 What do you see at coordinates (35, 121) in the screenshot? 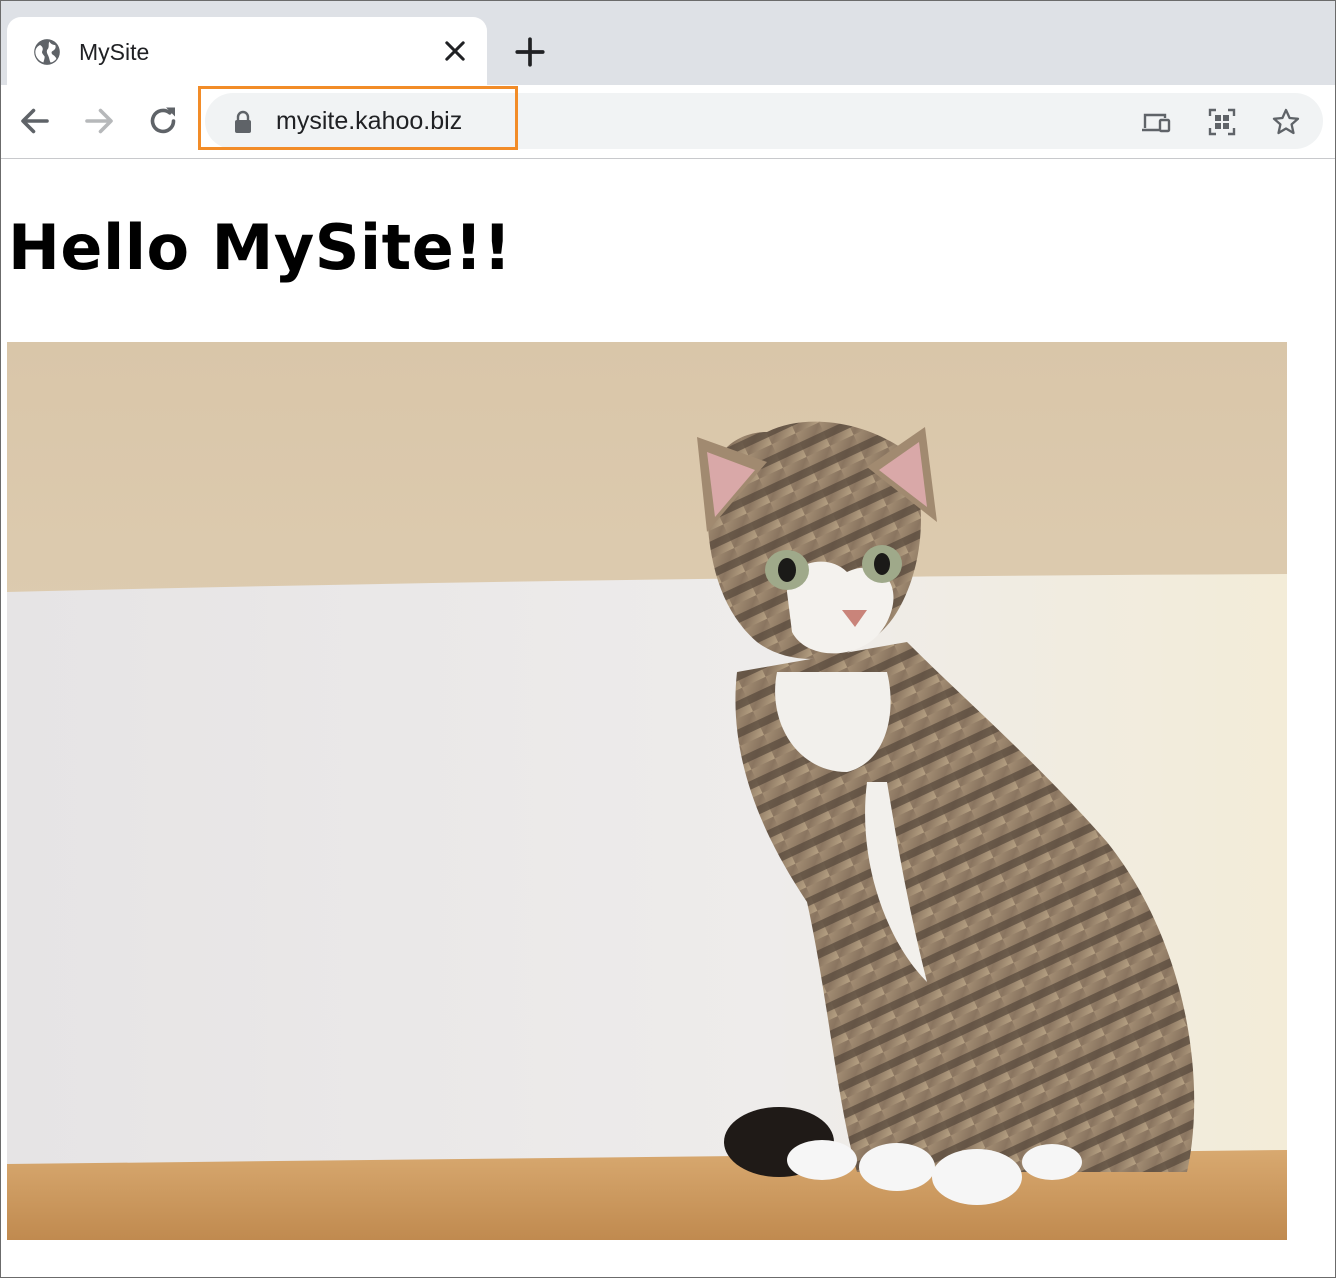
I see `back-arrow-icon` at bounding box center [35, 121].